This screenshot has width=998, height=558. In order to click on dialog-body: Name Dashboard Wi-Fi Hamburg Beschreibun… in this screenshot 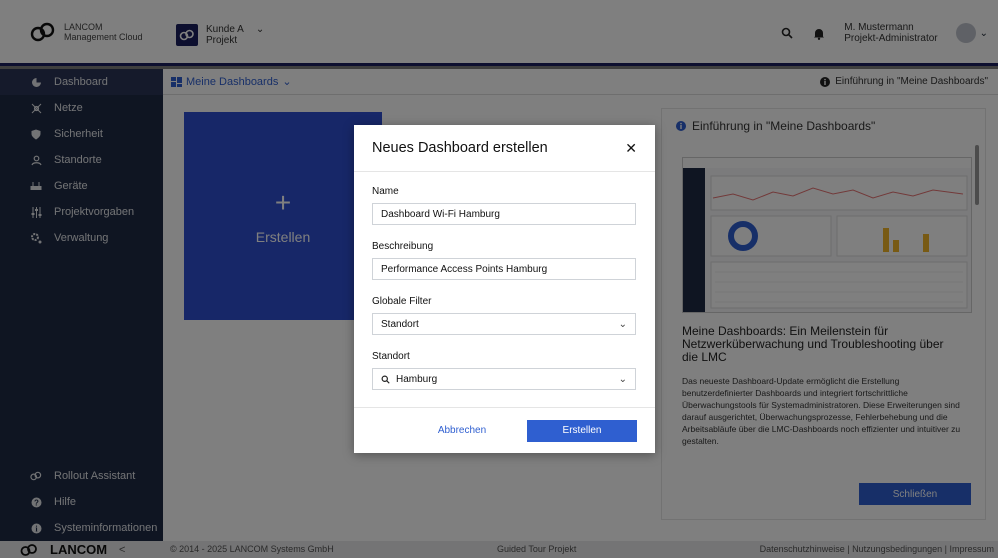, I will do `click(504, 281)`.